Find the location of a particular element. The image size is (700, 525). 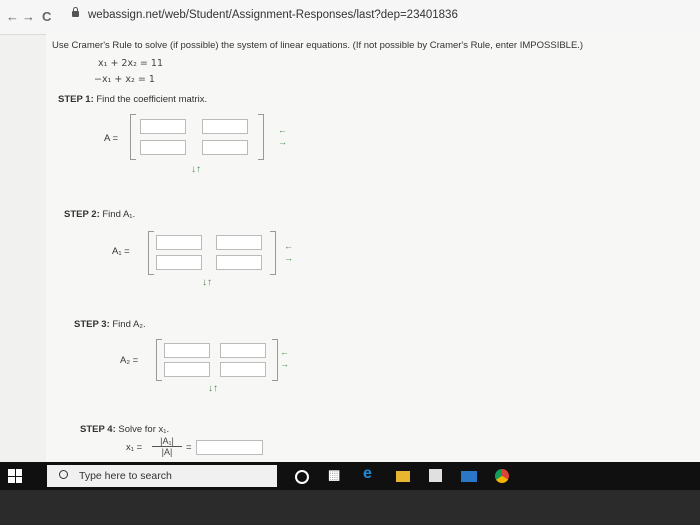

matrix-a2-row-arrows: ↓↑ is located at coordinates (213, 388).